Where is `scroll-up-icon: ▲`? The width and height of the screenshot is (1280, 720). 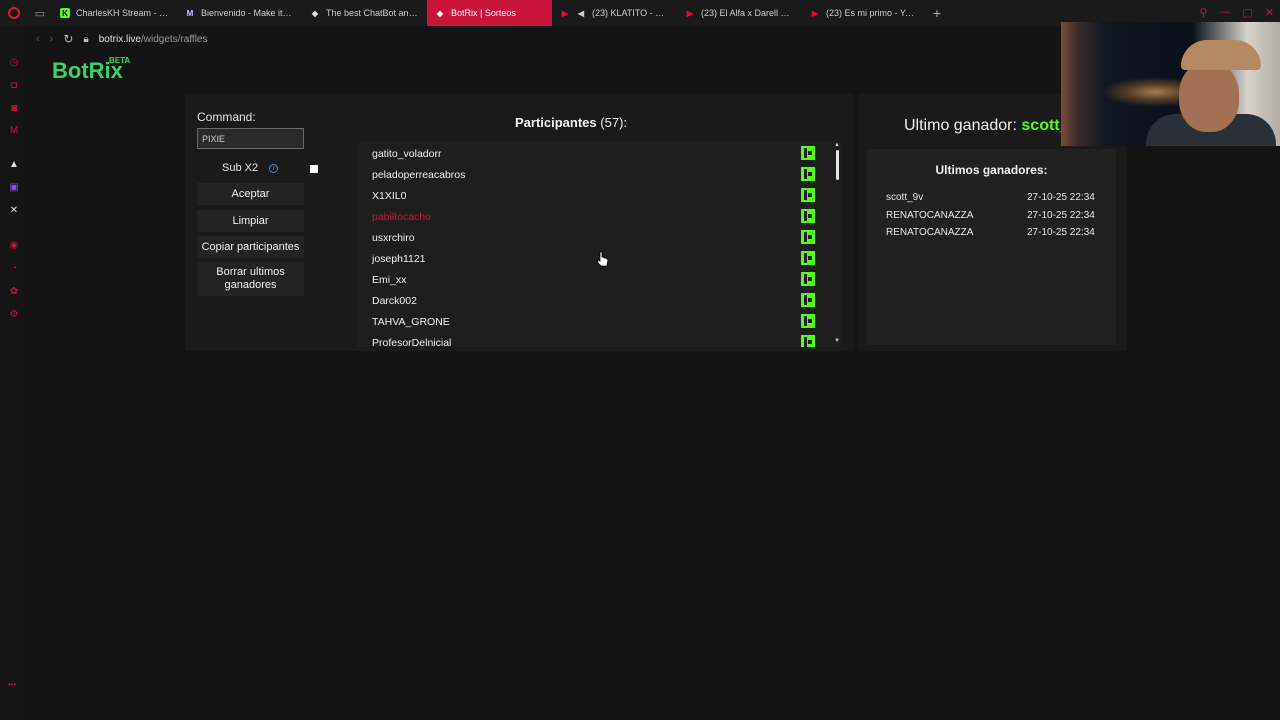
scroll-up-icon: ▲ is located at coordinates (837, 145).